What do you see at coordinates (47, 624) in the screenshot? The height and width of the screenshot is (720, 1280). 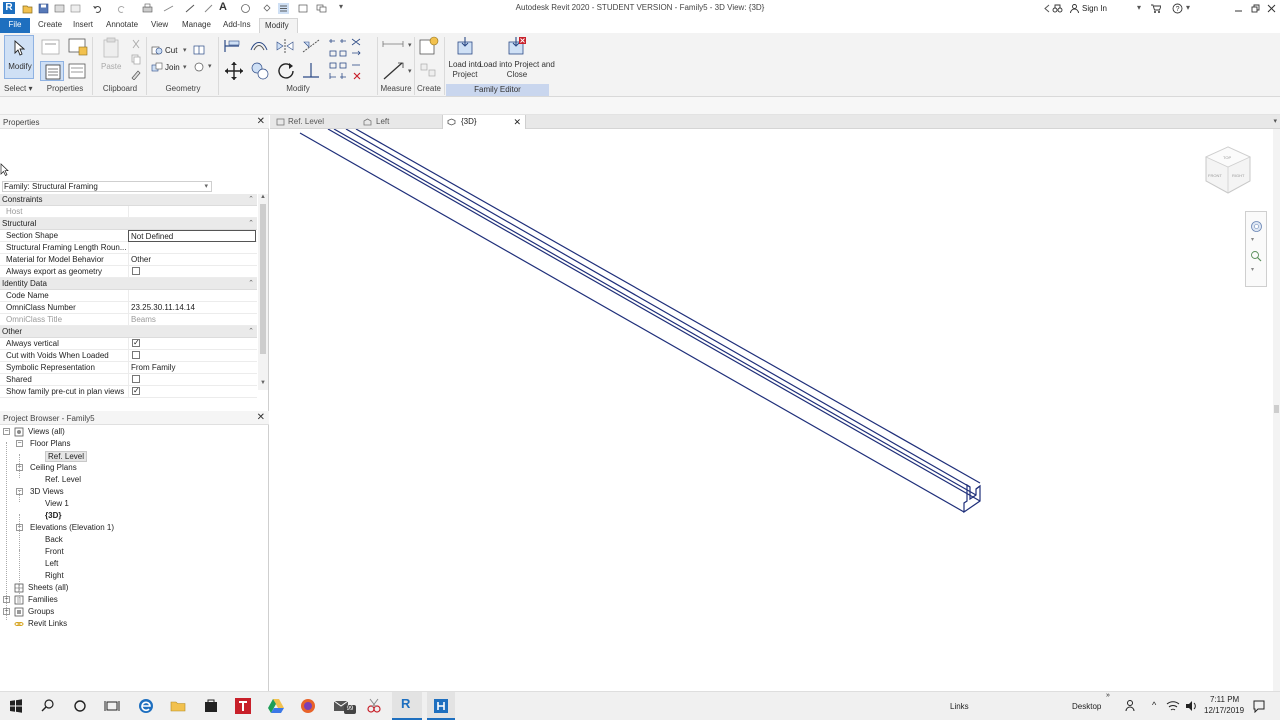 I see `tree-item: Revit Links` at bounding box center [47, 624].